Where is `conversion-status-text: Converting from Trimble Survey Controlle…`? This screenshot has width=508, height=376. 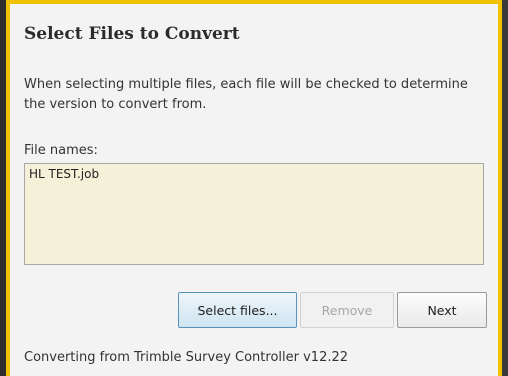
conversion-status-text: Converting from Trimble Survey Controlle… is located at coordinates (186, 357).